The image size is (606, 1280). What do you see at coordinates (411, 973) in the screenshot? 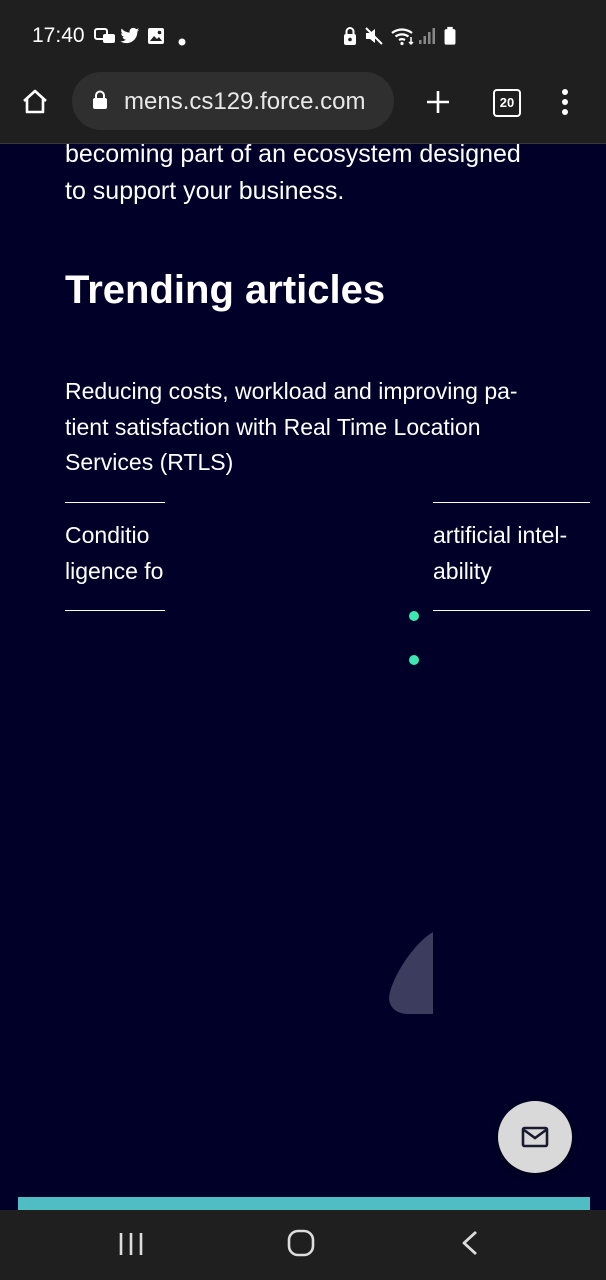
I see `decorative-shape` at bounding box center [411, 973].